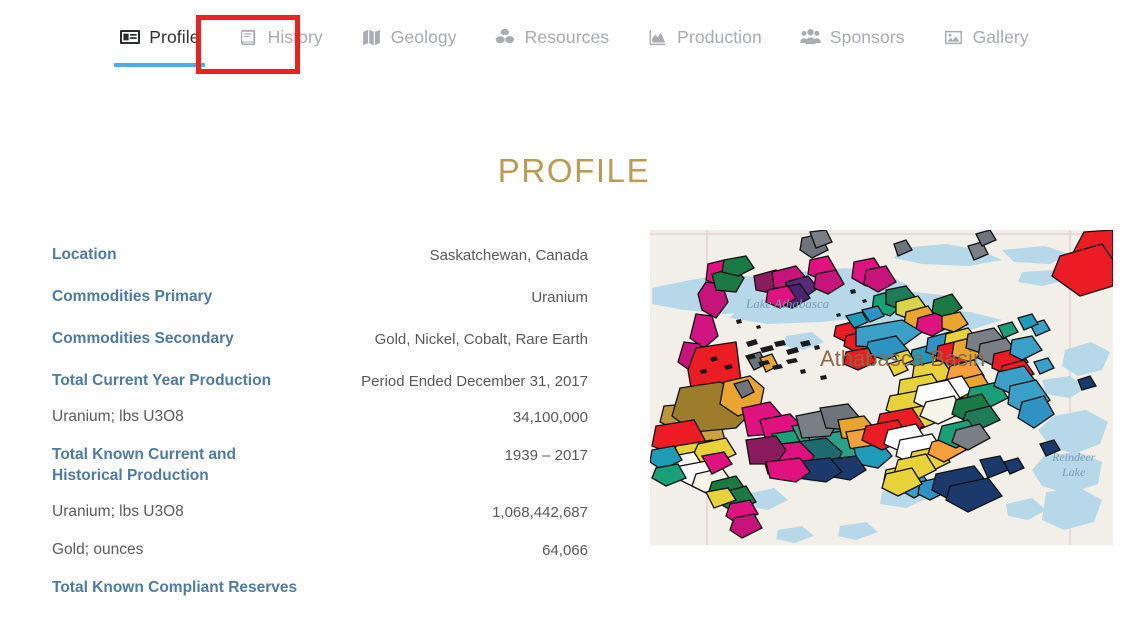 This screenshot has width=1148, height=618. Describe the element at coordinates (295, 36) in the screenshot. I see `tab-label: History` at that location.